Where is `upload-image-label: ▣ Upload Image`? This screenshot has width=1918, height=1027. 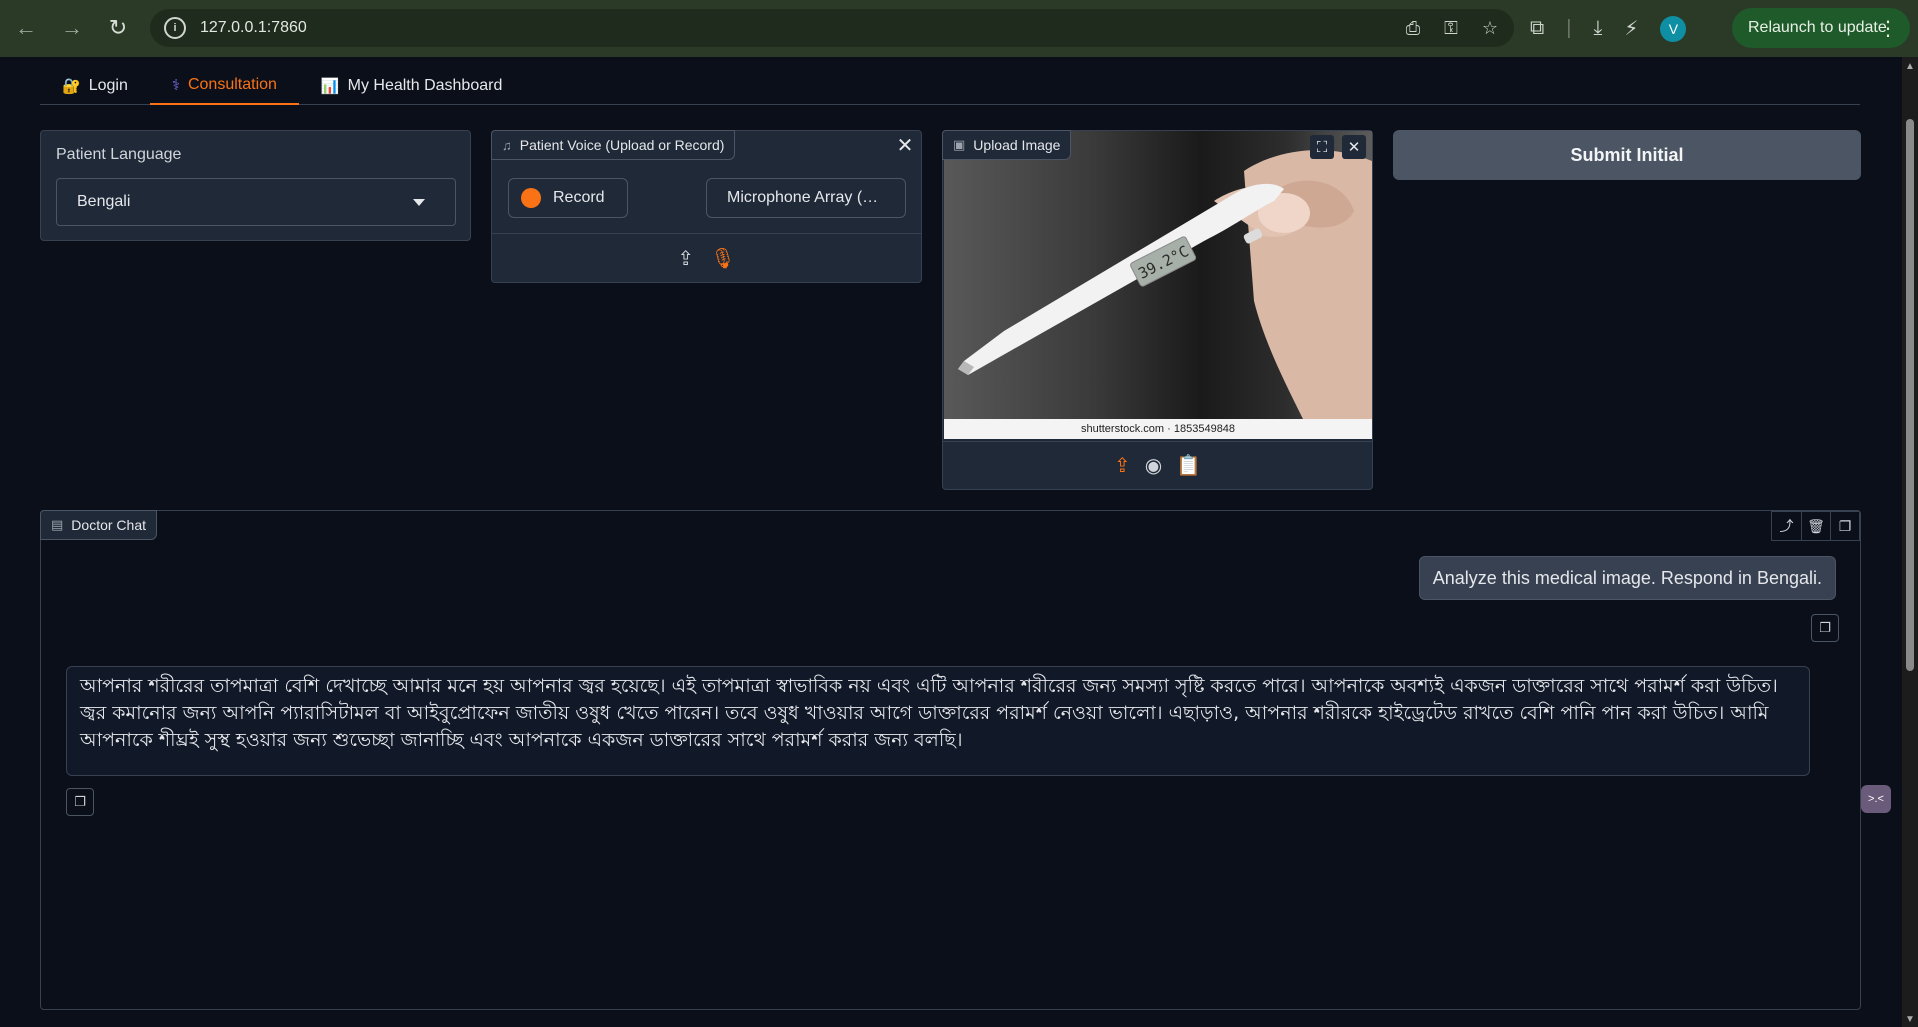 upload-image-label: ▣ Upload Image is located at coordinates (1007, 145).